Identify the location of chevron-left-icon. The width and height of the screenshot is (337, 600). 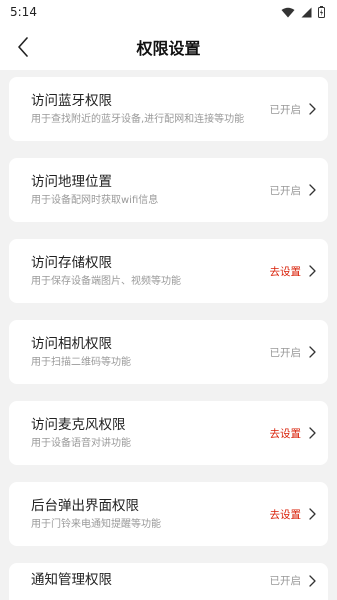
(23, 47).